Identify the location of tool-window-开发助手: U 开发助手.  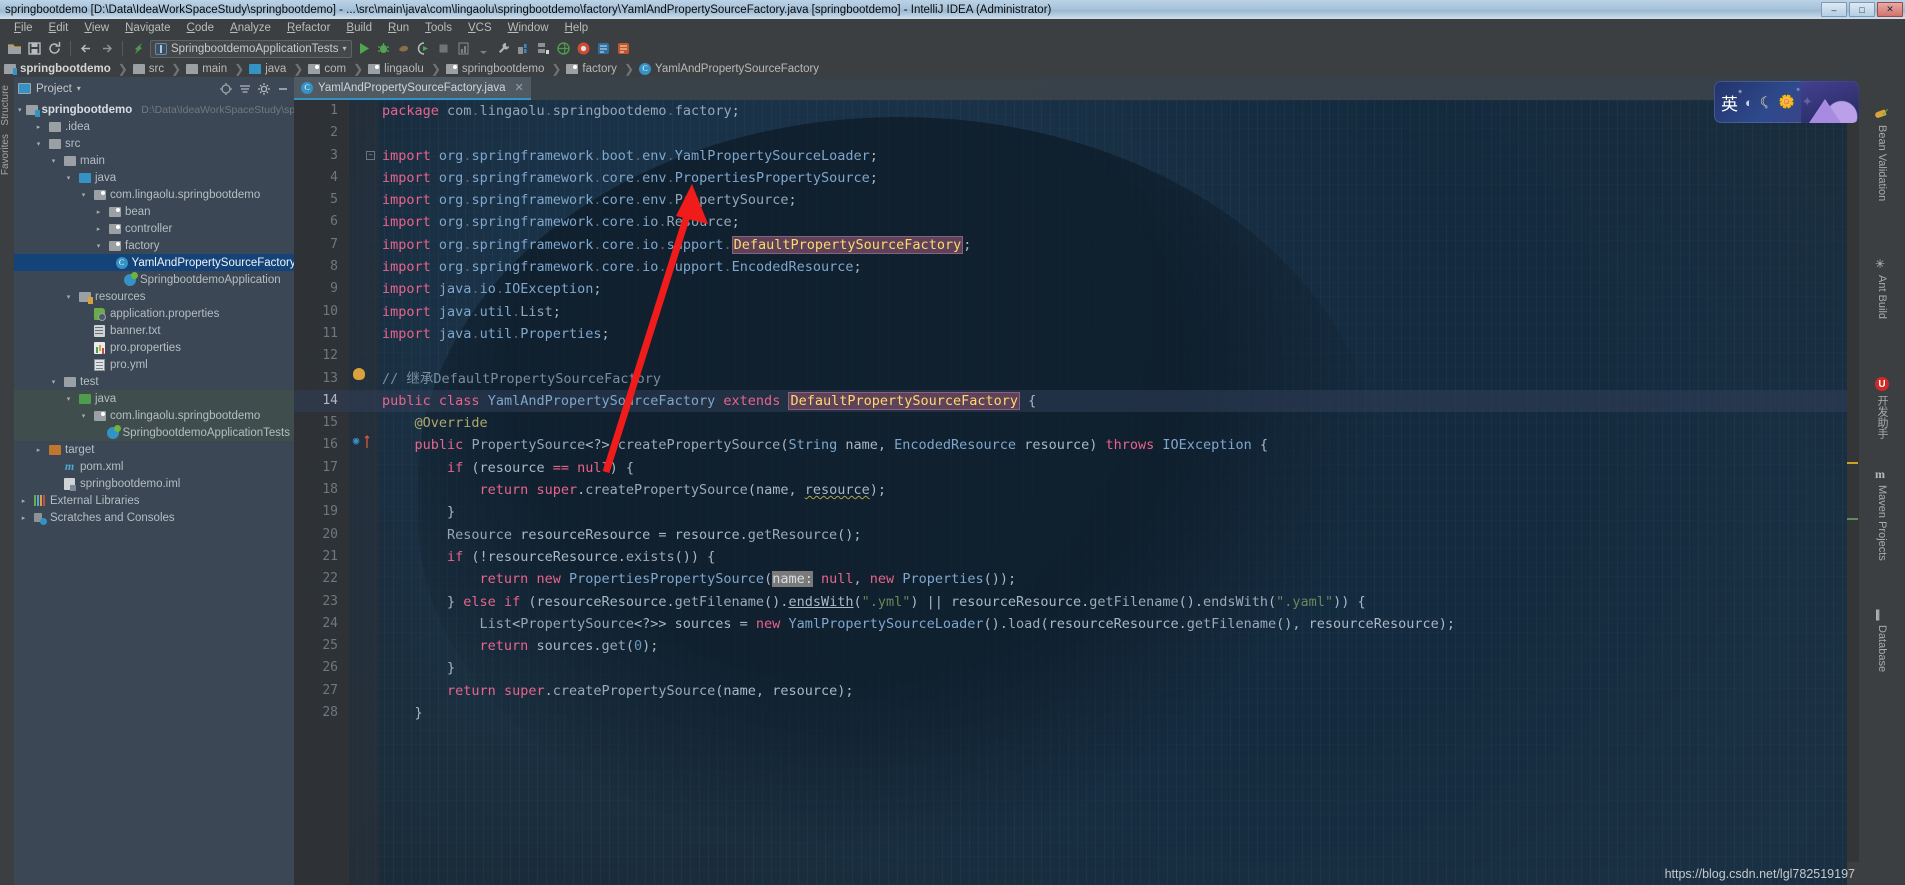
(1882, 408).